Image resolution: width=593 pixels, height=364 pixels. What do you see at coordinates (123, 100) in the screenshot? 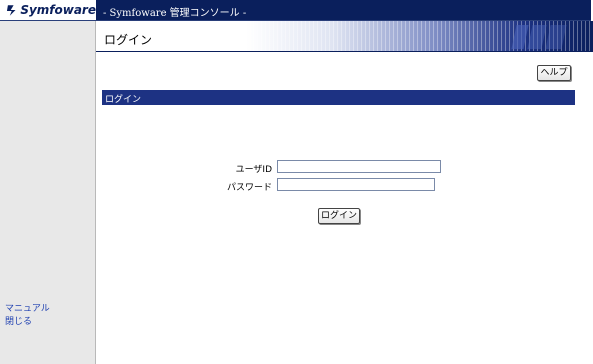
I see `section-title: ログイン` at bounding box center [123, 100].